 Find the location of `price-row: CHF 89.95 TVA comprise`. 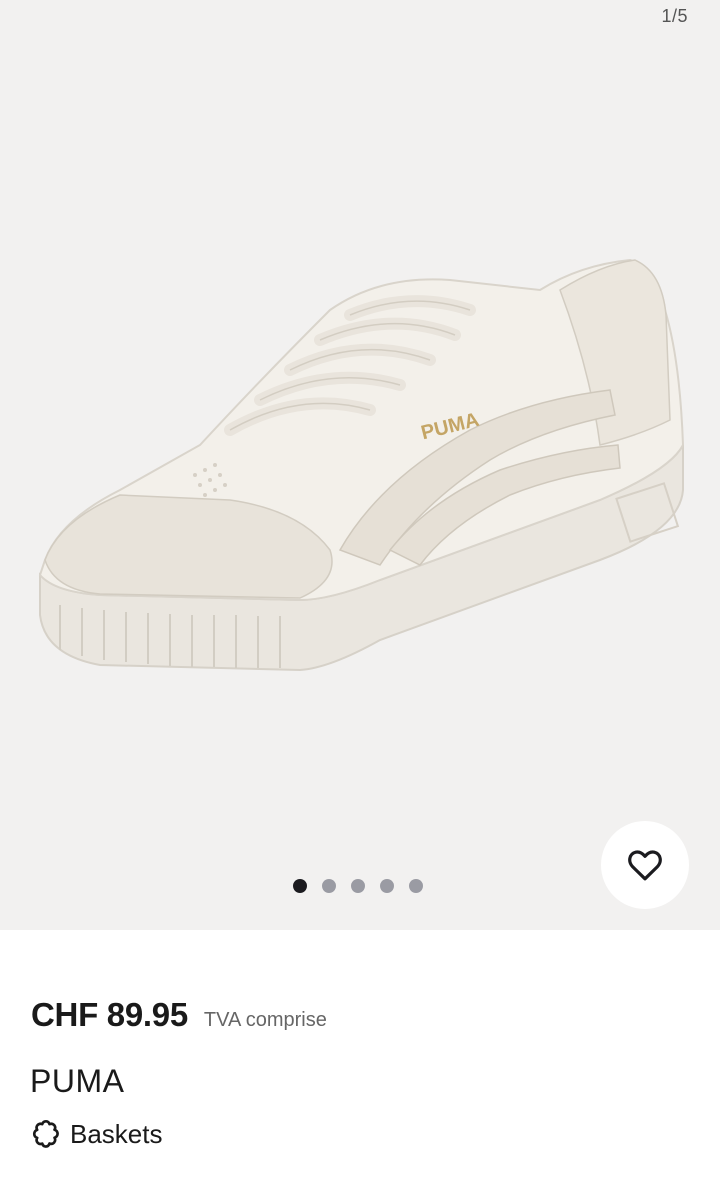

price-row: CHF 89.95 TVA comprise is located at coordinates (179, 1015).